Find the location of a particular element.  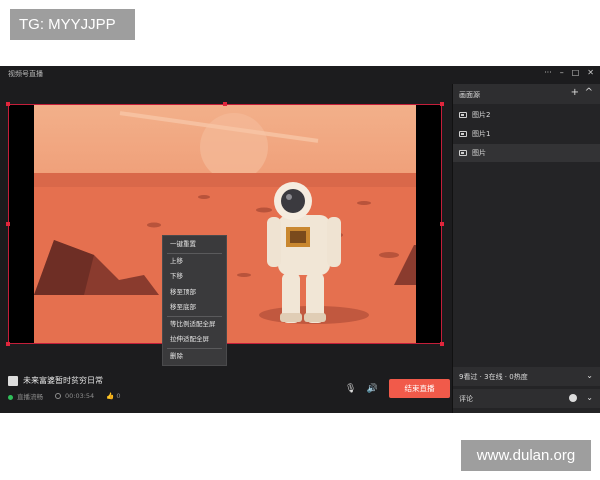

source-item-image2: 图片2 is located at coordinates (526, 115).